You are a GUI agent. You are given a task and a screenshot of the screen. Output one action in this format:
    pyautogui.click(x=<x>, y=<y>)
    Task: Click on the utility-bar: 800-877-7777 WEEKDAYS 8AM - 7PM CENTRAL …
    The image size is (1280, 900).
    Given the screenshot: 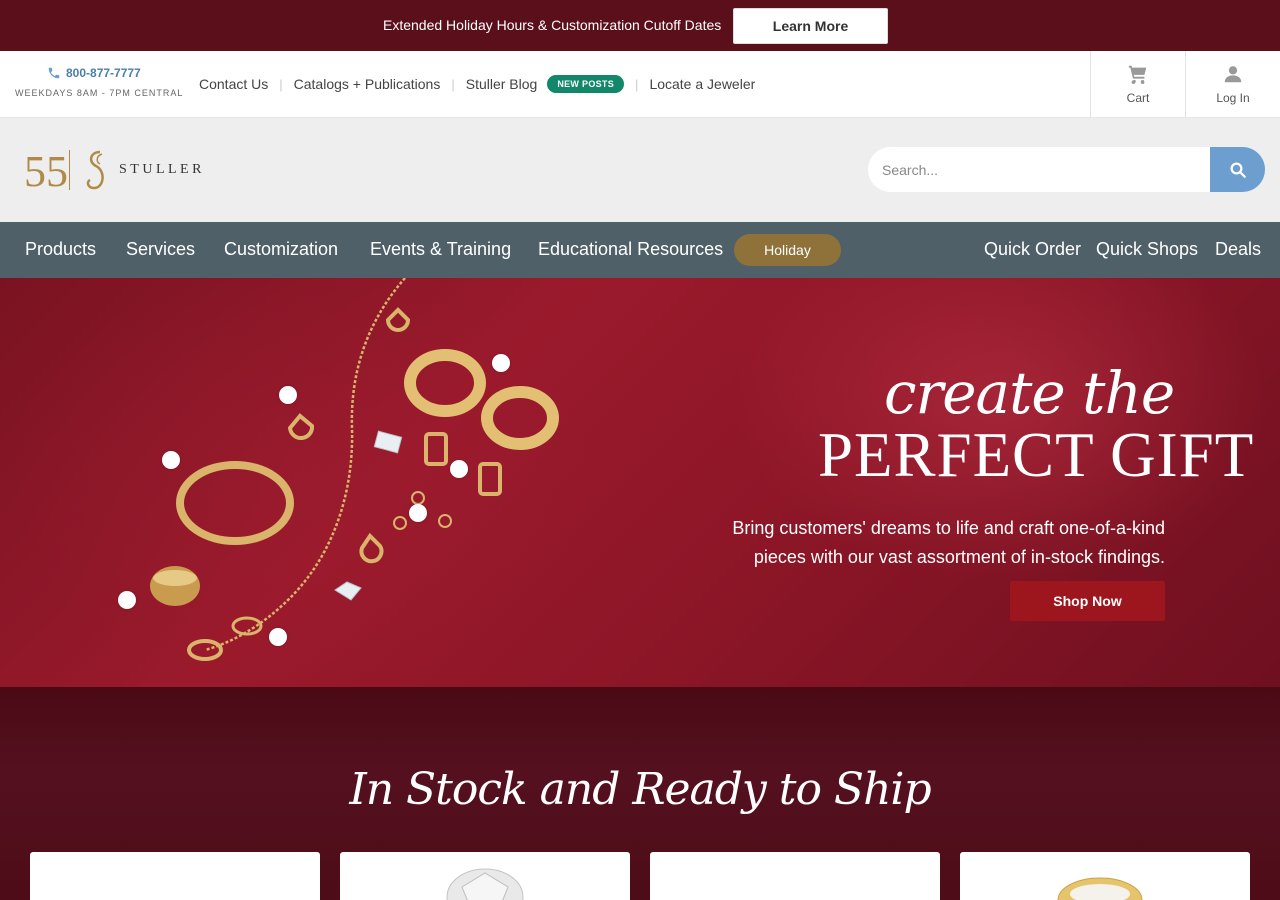 What is the action you would take?
    pyautogui.click(x=640, y=84)
    